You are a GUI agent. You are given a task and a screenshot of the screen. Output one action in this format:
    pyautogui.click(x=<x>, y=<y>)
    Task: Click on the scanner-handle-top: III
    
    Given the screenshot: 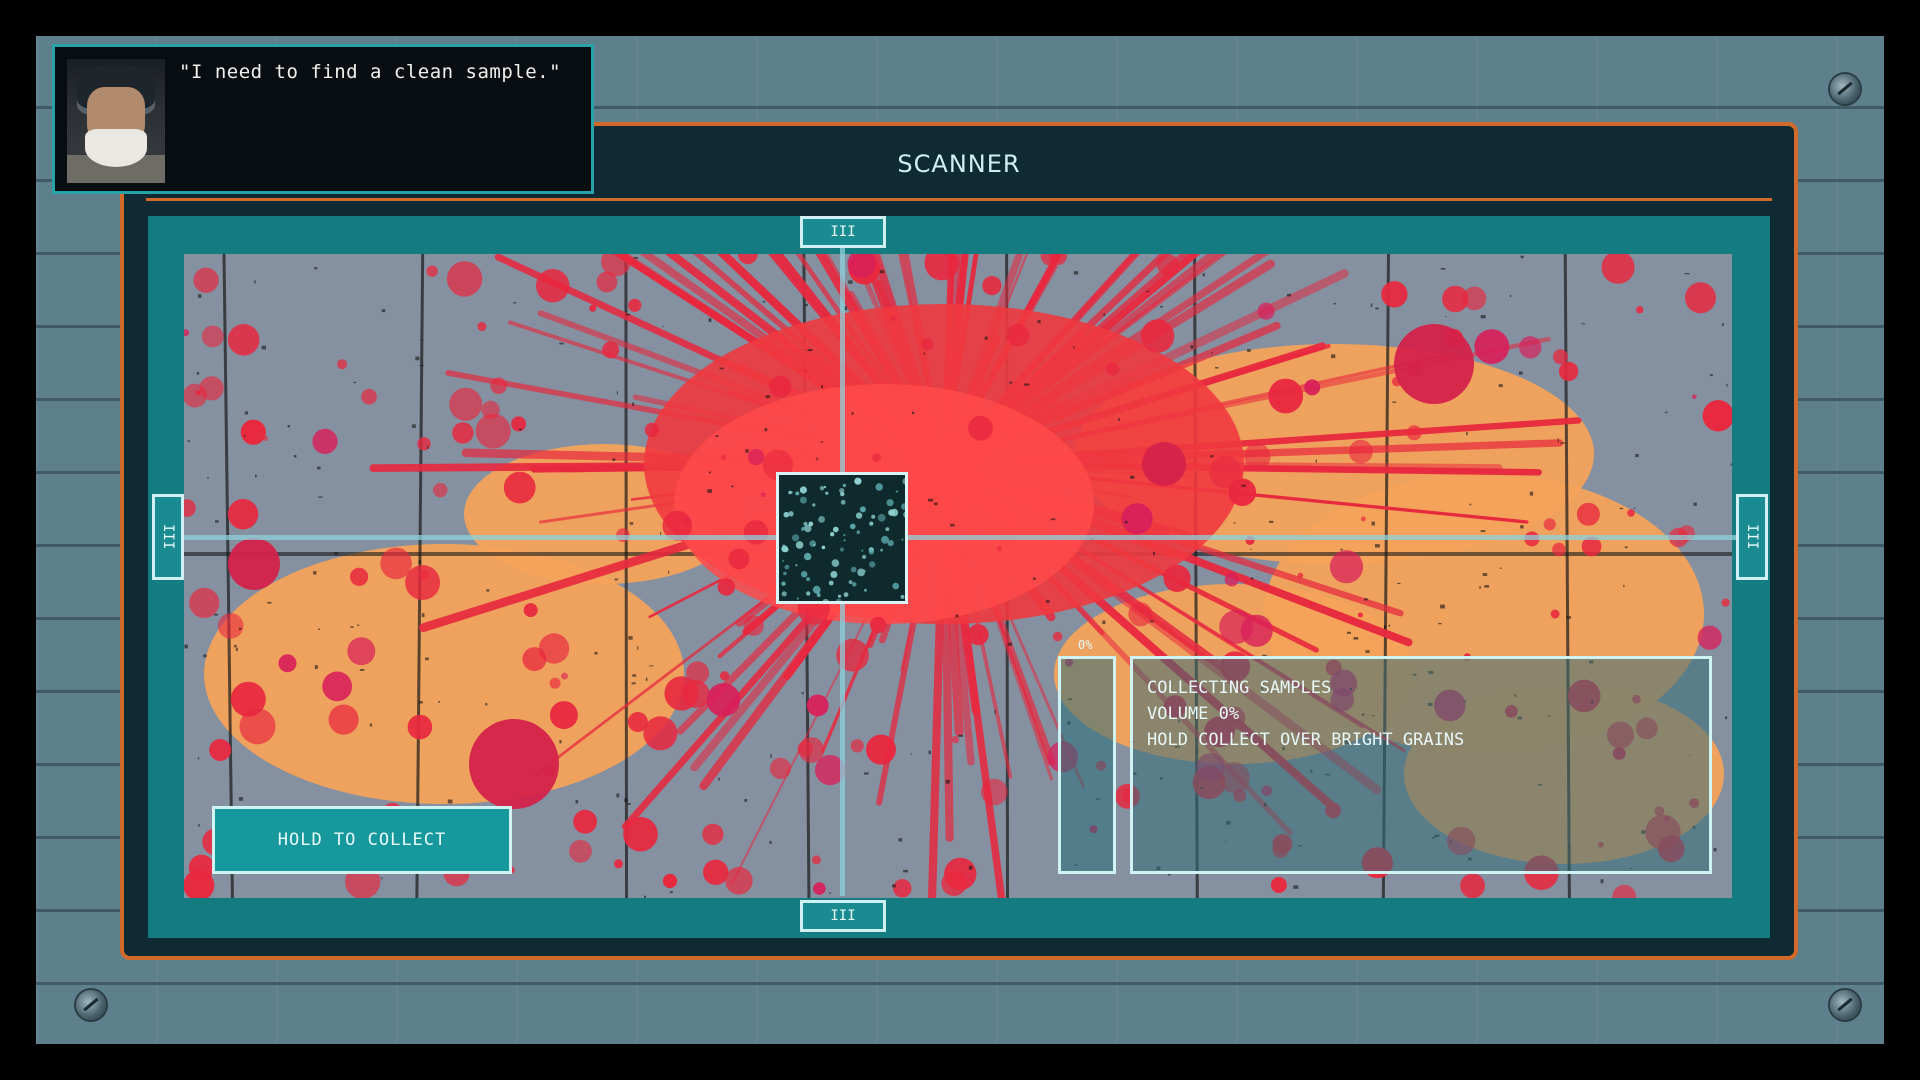 What is the action you would take?
    pyautogui.click(x=843, y=232)
    